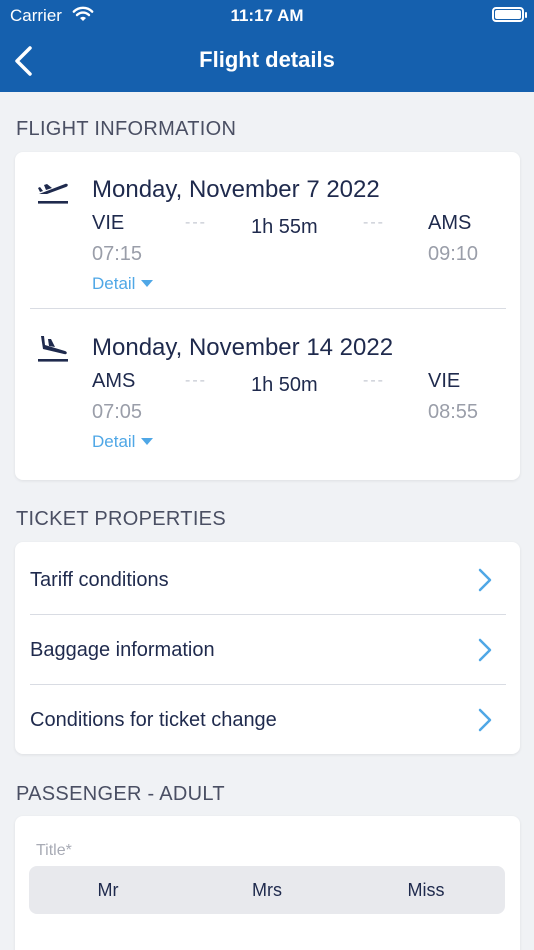 This screenshot has height=950, width=534. What do you see at coordinates (243, 347) in the screenshot?
I see `flight-date: Monday, November 14 2022` at bounding box center [243, 347].